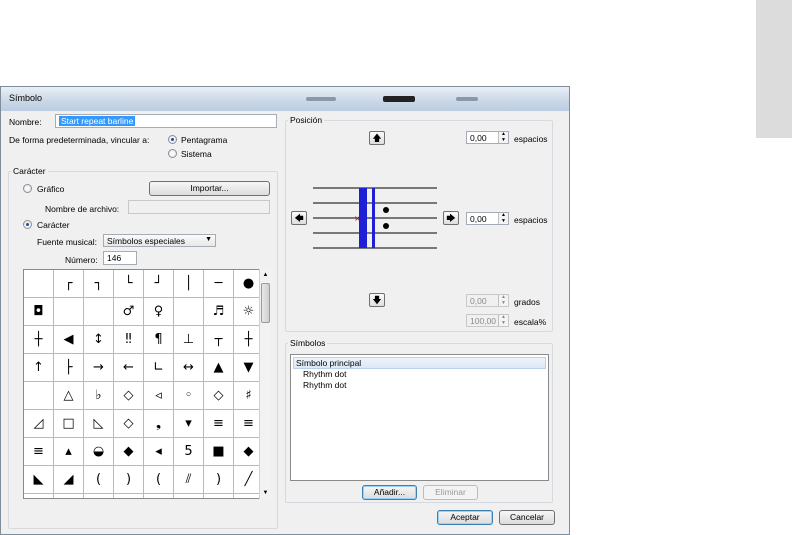 This screenshot has width=792, height=535. I want to click on remove-button: Eliminar, so click(450, 492).